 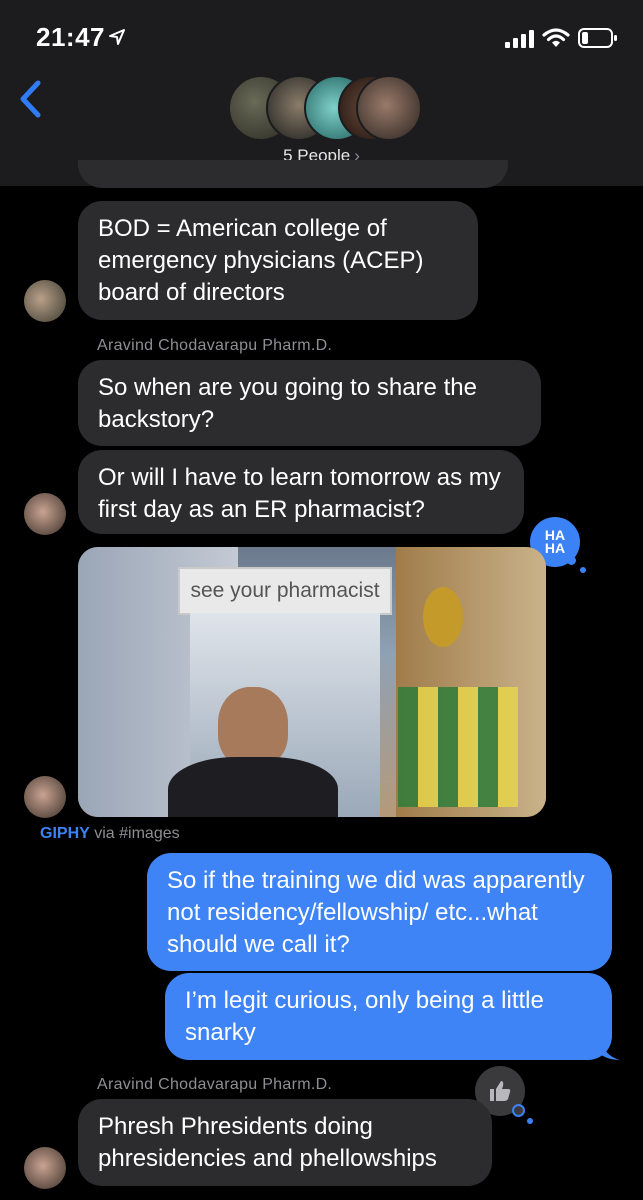 What do you see at coordinates (134, 833) in the screenshot?
I see `gif-source-via: via #images` at bounding box center [134, 833].